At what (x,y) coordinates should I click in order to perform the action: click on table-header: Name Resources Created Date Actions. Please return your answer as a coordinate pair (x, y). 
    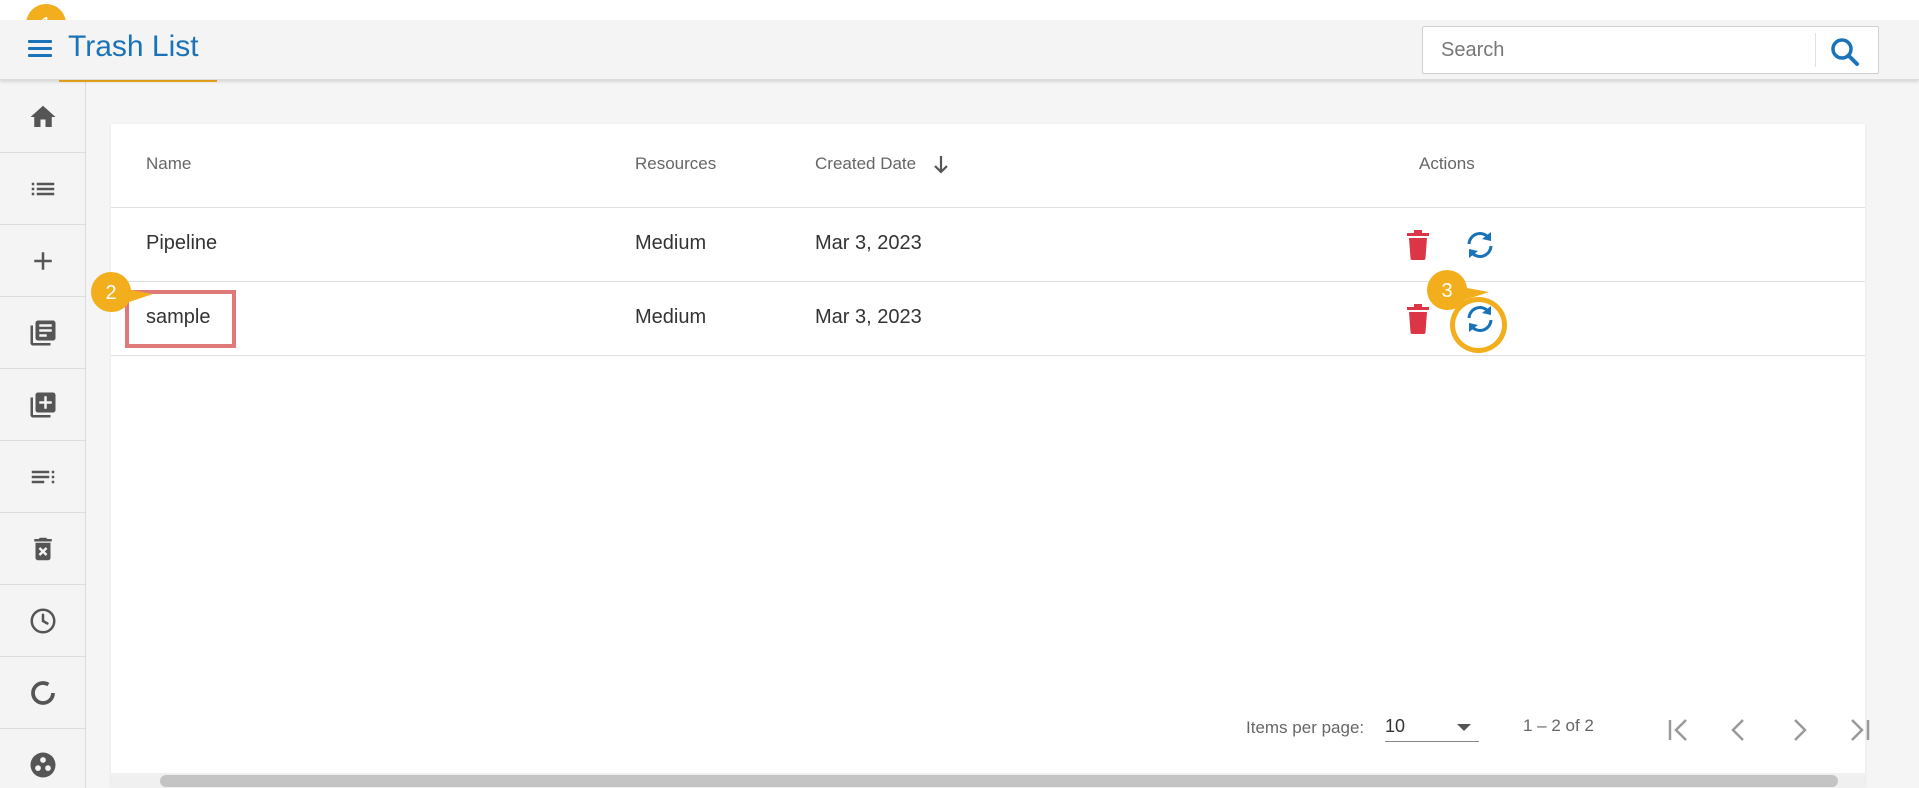
    Looking at the image, I should click on (988, 166).